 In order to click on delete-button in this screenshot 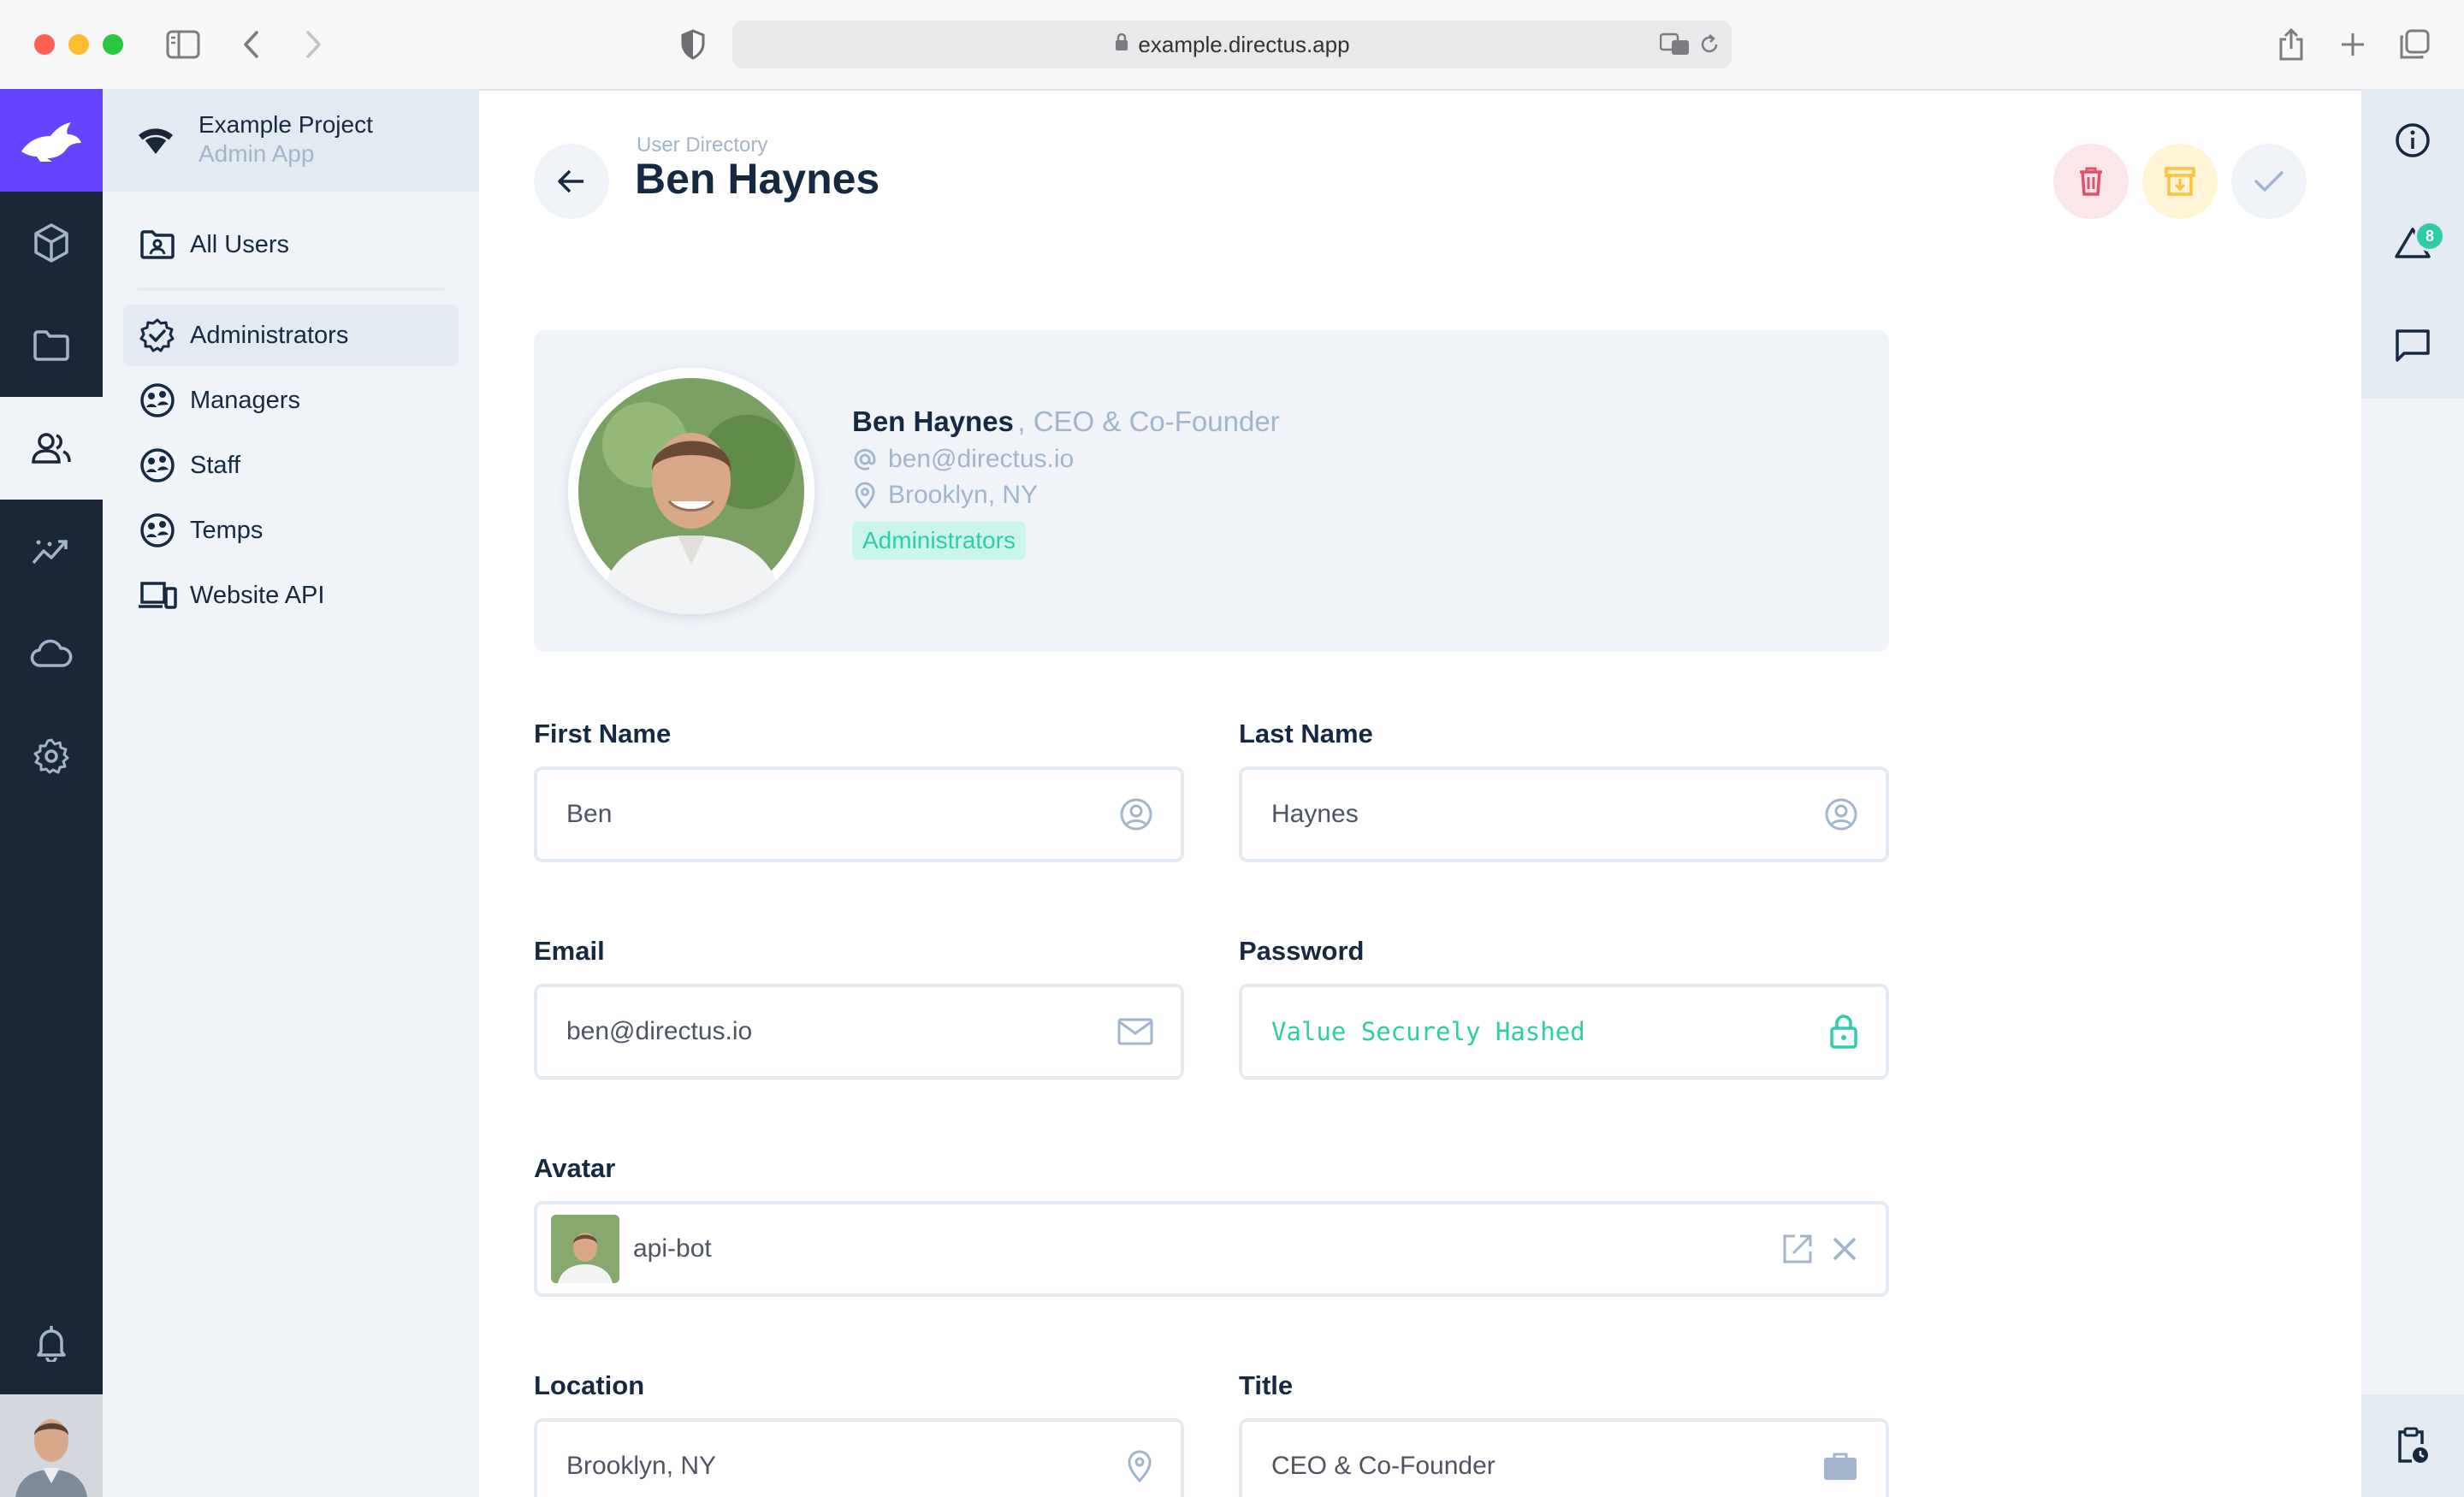, I will do `click(2091, 181)`.